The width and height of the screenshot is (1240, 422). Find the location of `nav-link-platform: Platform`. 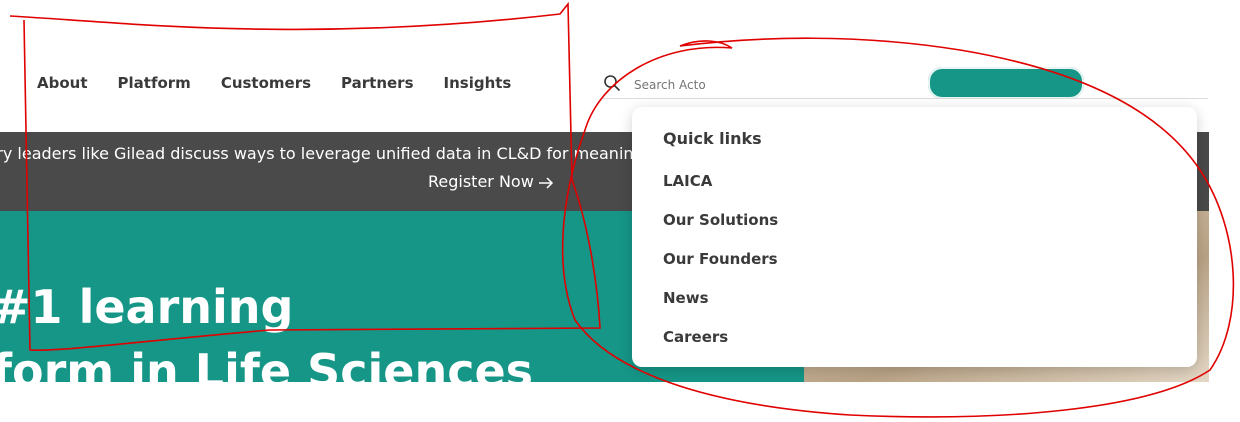

nav-link-platform: Platform is located at coordinates (154, 83).